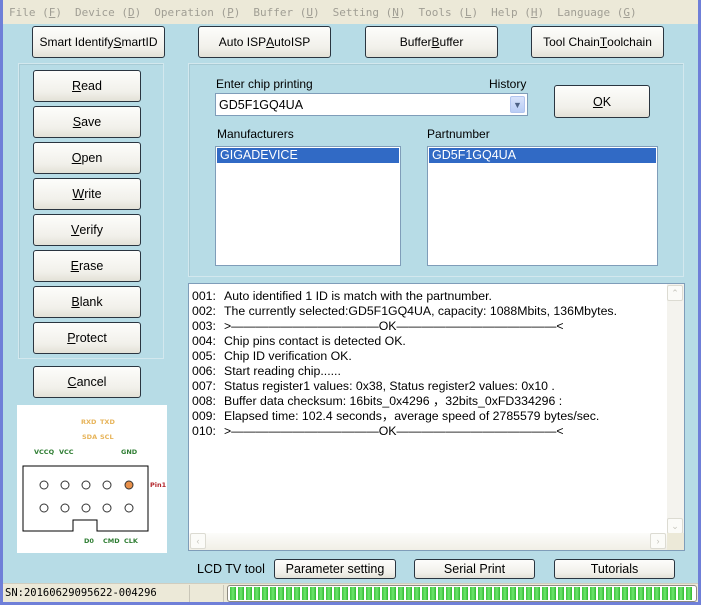 The width and height of the screenshot is (701, 605). Describe the element at coordinates (204, 401) in the screenshot. I see `log-line-number: 008:` at that location.